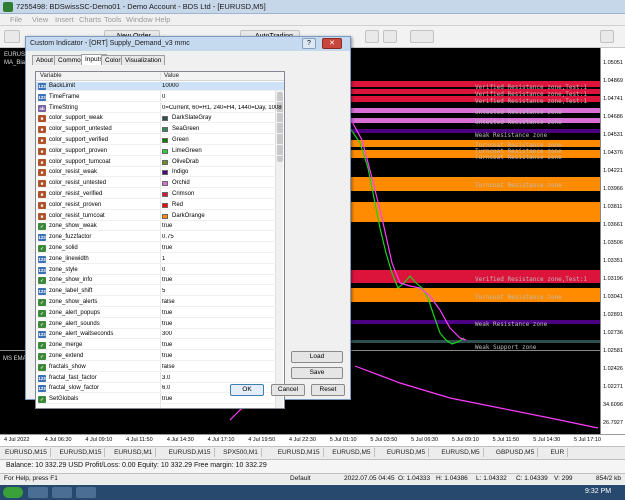  I want to click on status-close: C: 1.04339, so click(532, 478).